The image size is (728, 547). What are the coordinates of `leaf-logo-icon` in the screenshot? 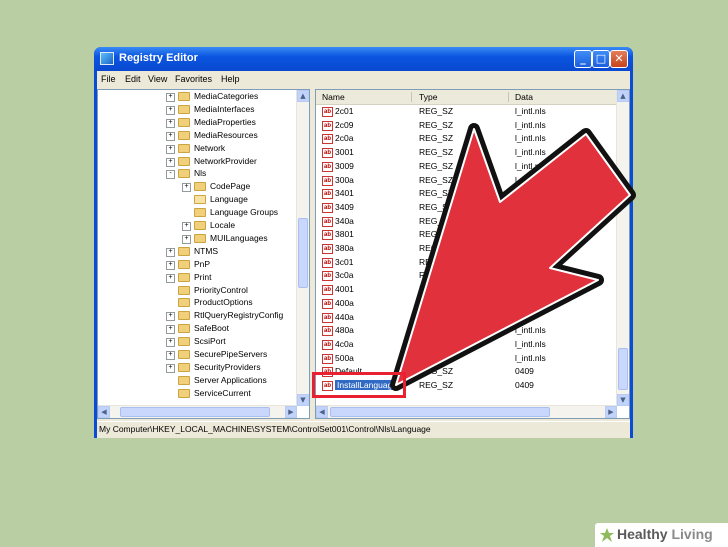 It's located at (607, 535).